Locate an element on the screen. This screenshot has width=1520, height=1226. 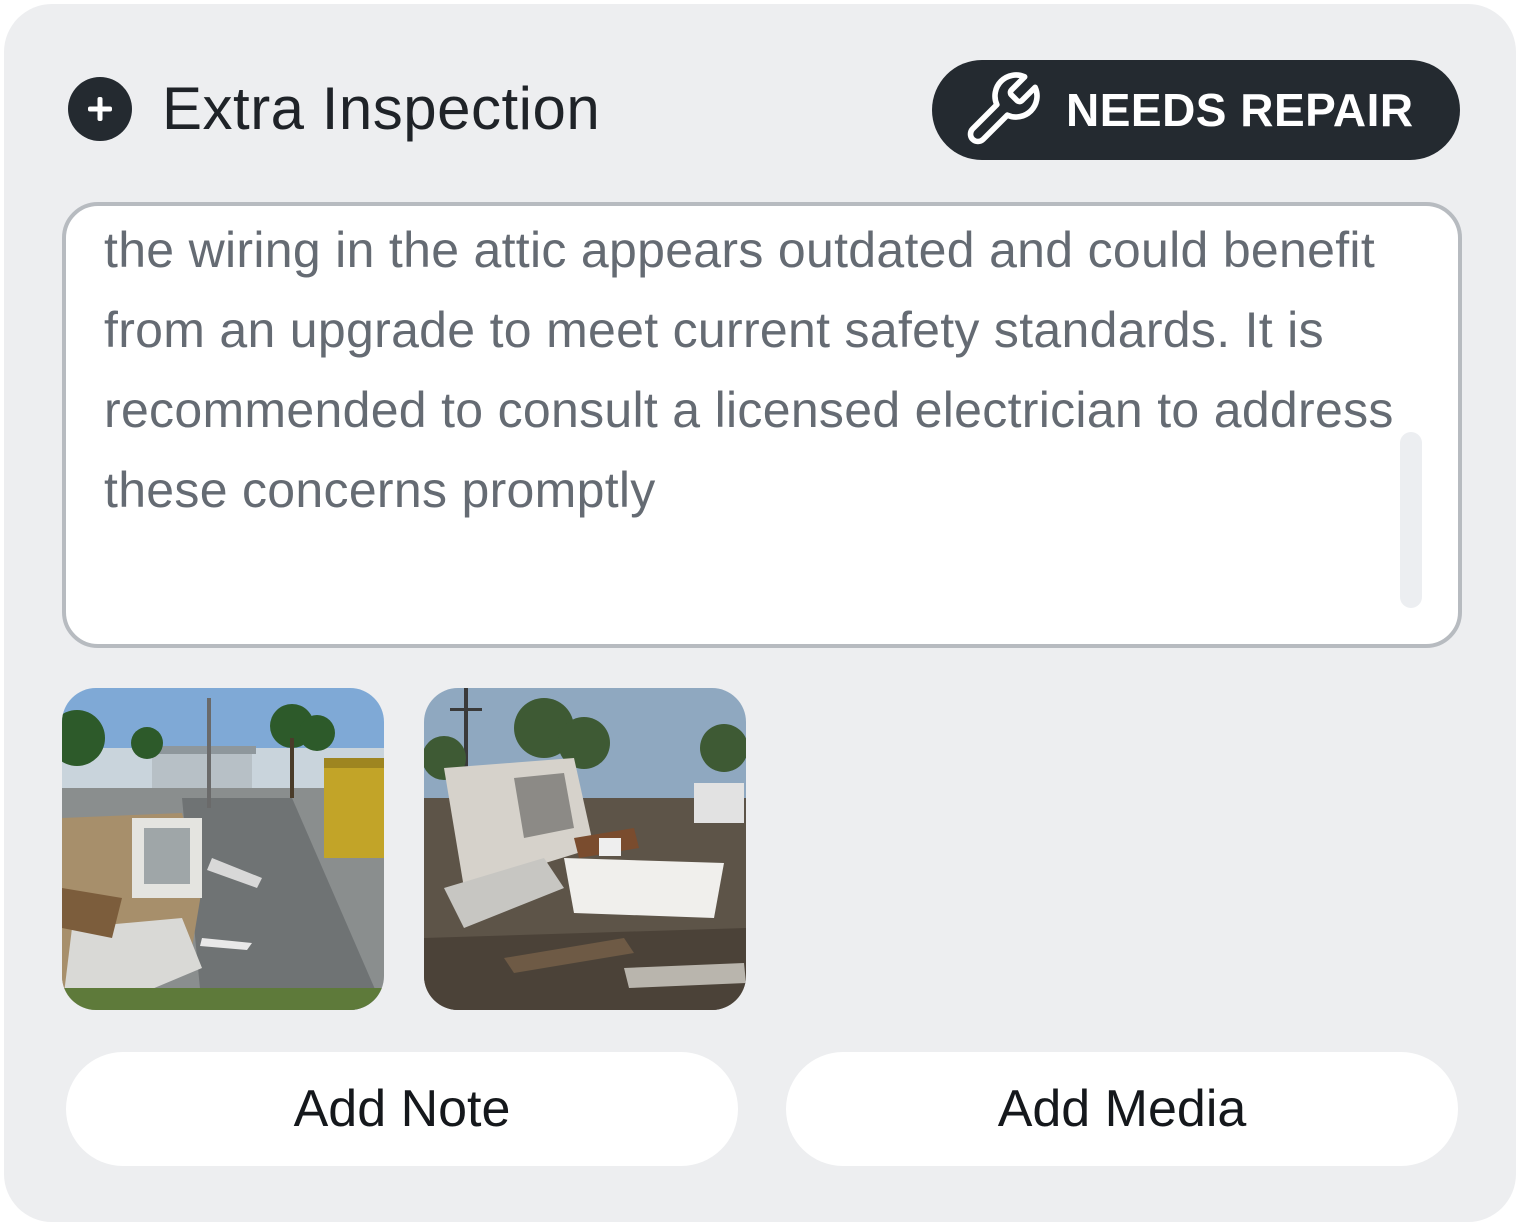
damage-photo-street is located at coordinates (223, 849).